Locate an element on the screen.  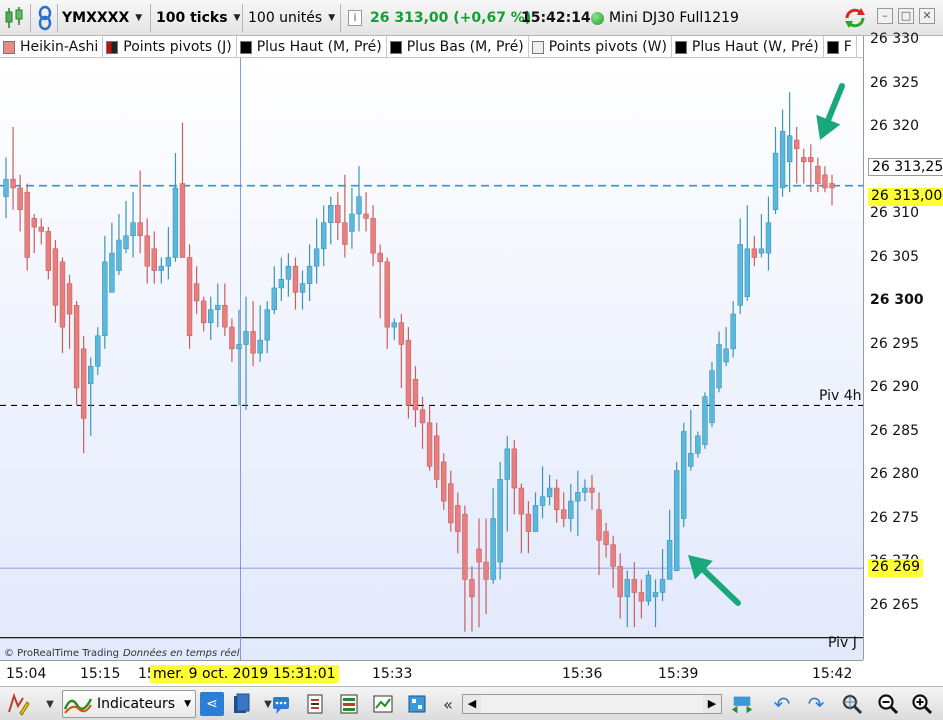
credit-source: © ProRealTime Trading is located at coordinates (61, 653).